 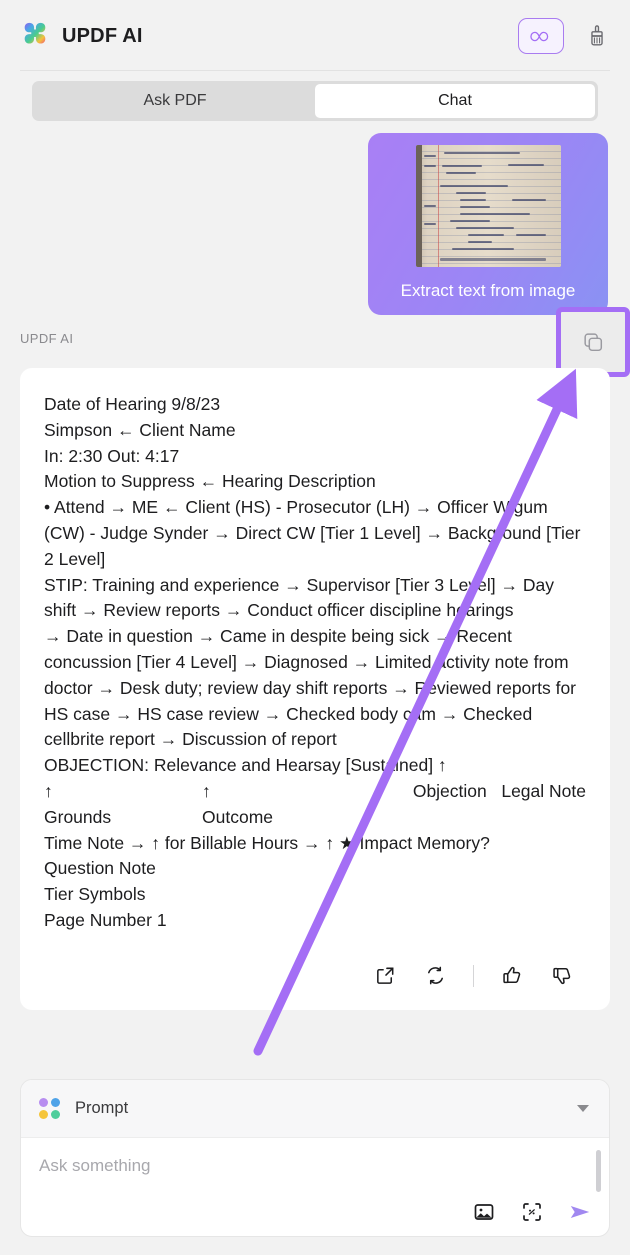 What do you see at coordinates (210, 481) in the screenshot?
I see `answer-line: Motion to Suppress ← Hearing Description` at bounding box center [210, 481].